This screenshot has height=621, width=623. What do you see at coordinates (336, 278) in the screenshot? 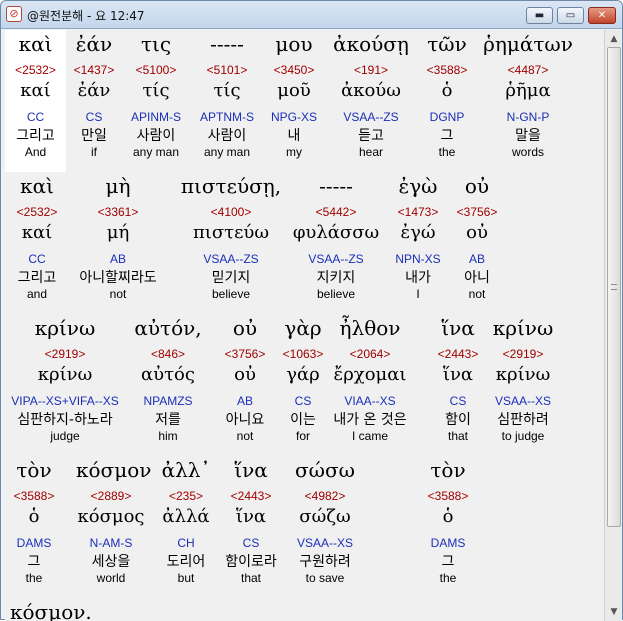
I see `korean-gloss: 지키지` at bounding box center [336, 278].